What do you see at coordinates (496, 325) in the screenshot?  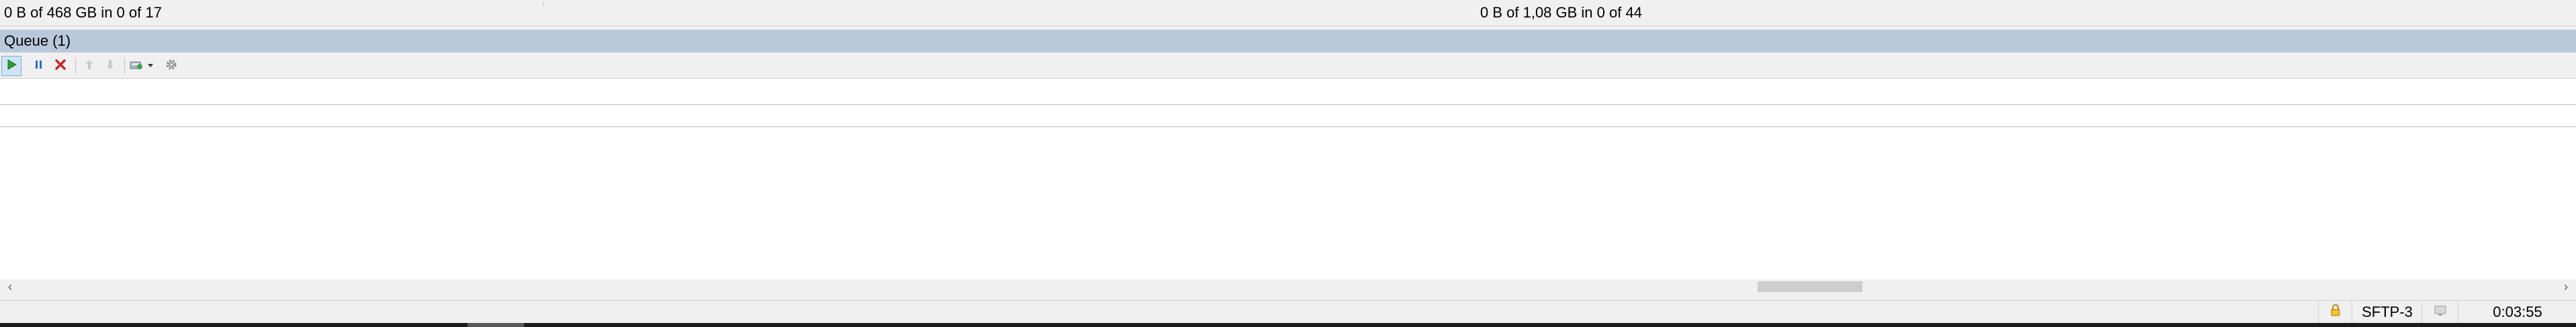 I see `taskbar-highlight` at bounding box center [496, 325].